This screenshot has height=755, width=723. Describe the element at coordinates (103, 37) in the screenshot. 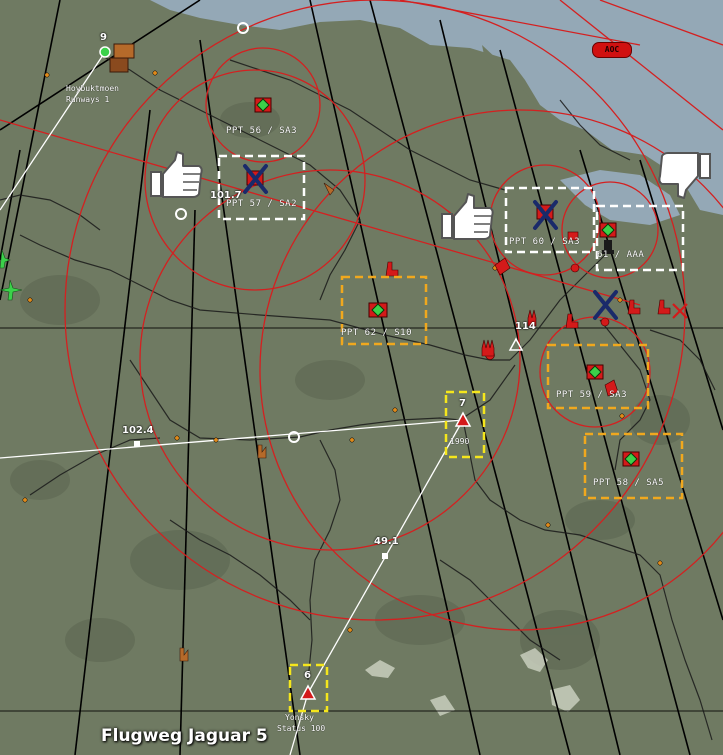

I see `waypoint-number-9: 9` at that location.